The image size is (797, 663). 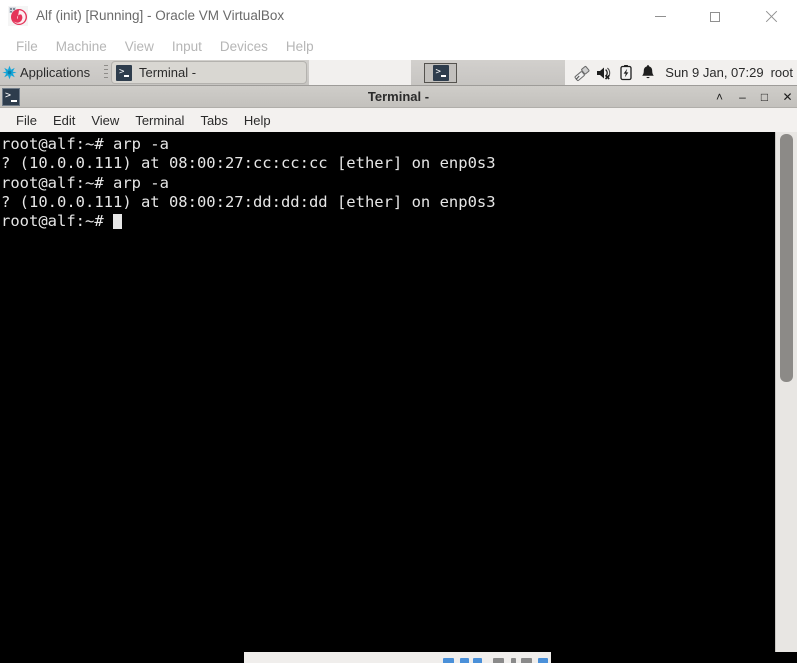 What do you see at coordinates (477, 660) in the screenshot?
I see `status-floppy-icon` at bounding box center [477, 660].